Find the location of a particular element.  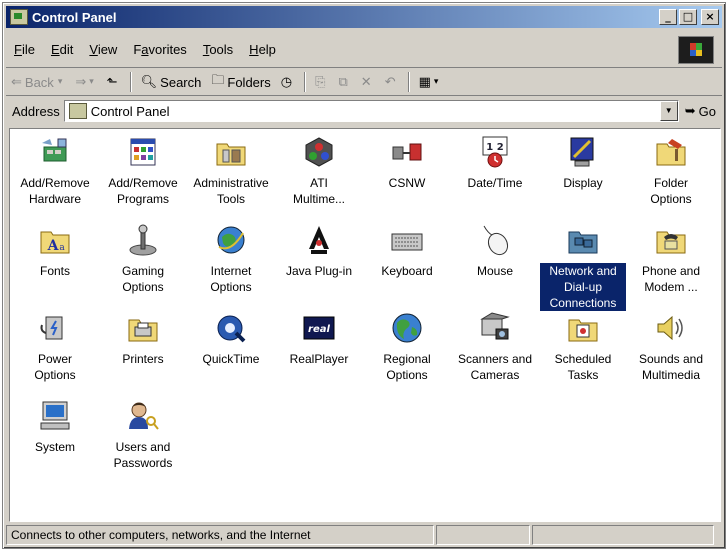

menu-file: File is located at coordinates (24, 49).